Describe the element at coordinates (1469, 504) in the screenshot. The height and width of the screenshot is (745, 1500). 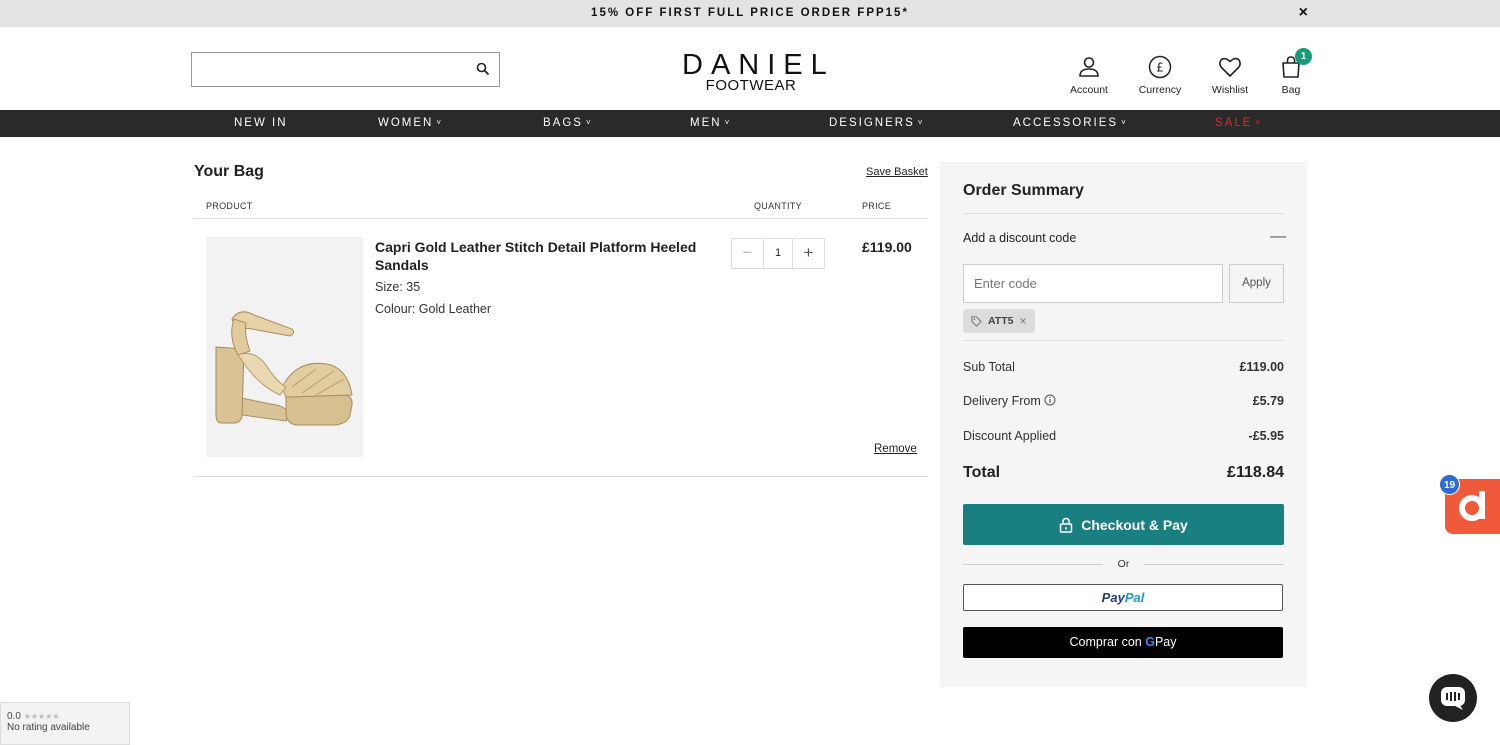
I see `loyalty-widget: 19` at that location.